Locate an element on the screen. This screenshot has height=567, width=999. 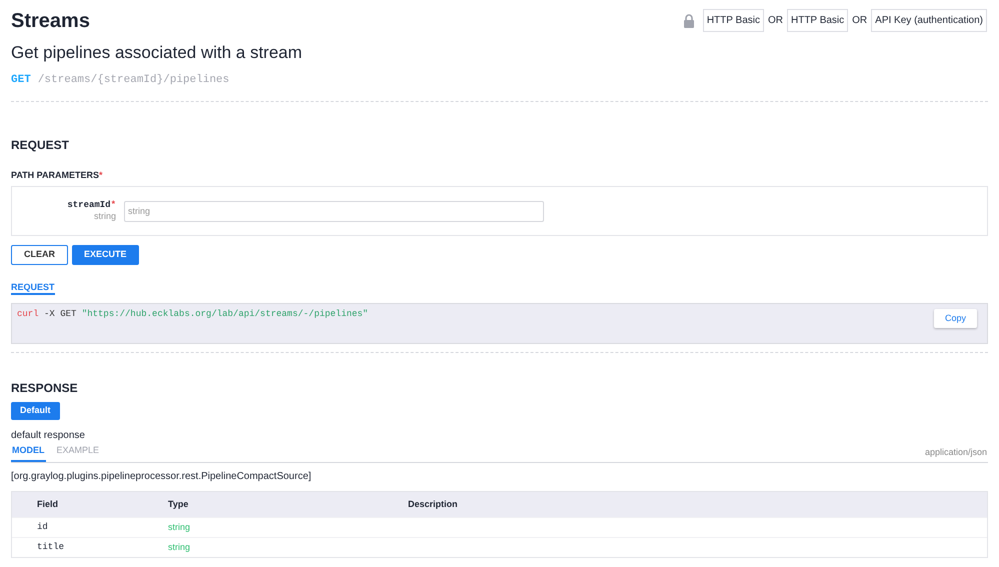
column-header: Field is located at coordinates (48, 504).